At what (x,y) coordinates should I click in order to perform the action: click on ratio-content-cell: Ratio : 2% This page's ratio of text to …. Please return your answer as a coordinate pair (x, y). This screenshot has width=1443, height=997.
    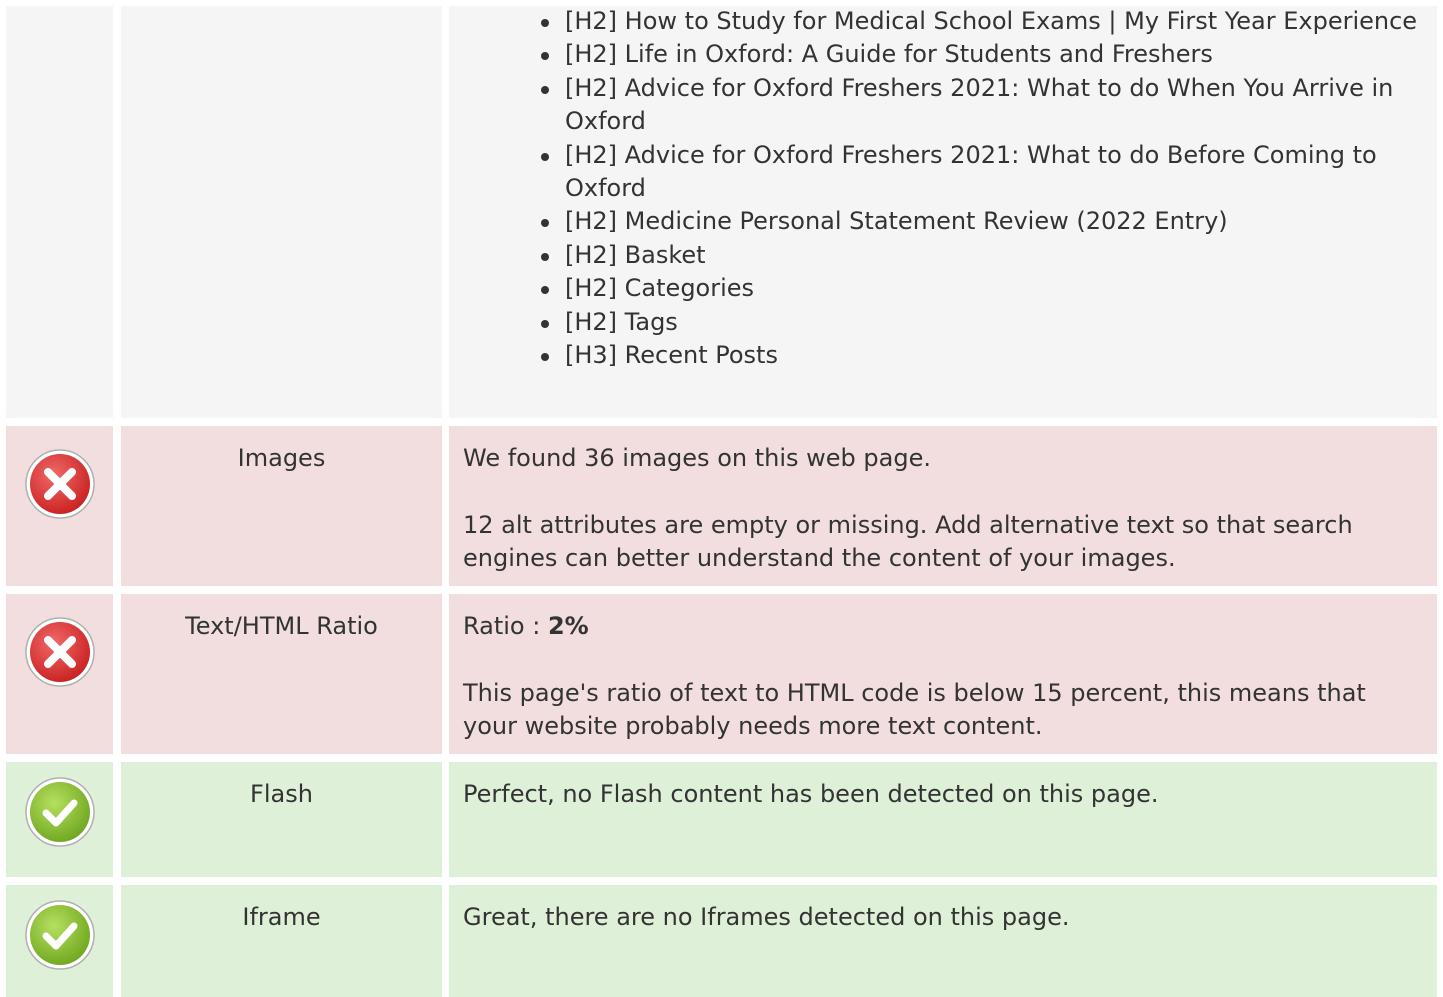
    Looking at the image, I should click on (943, 674).